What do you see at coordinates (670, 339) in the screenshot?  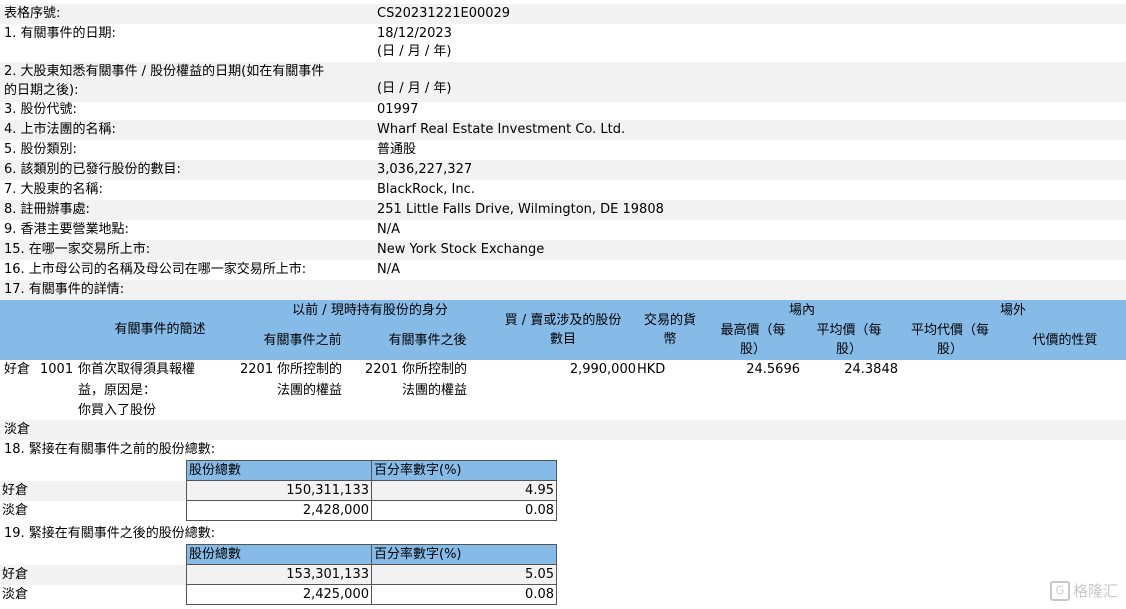 I see `header-currency-l2: 幣` at bounding box center [670, 339].